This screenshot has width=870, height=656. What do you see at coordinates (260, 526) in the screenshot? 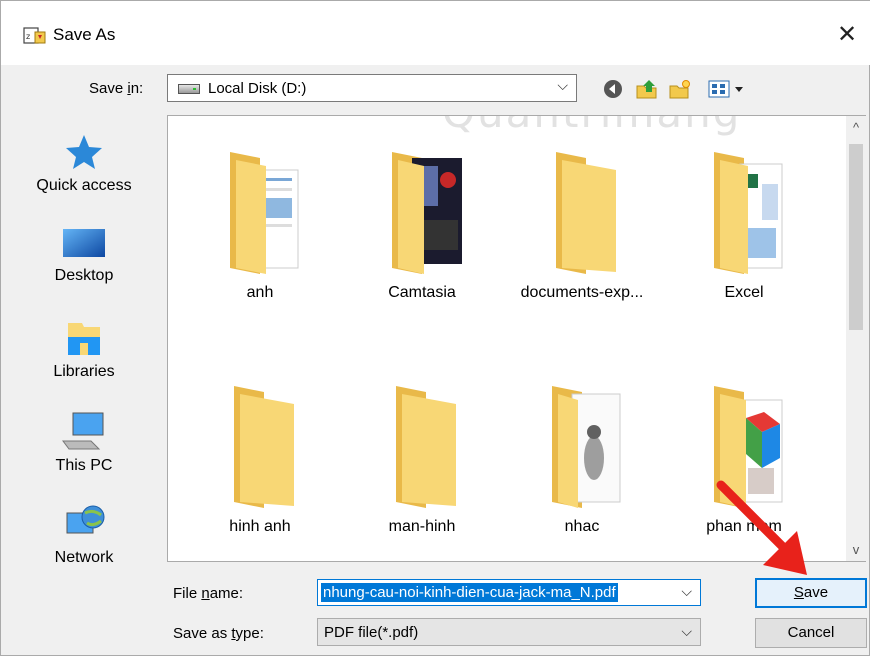
I see `folder-name: hinh anh` at bounding box center [260, 526].